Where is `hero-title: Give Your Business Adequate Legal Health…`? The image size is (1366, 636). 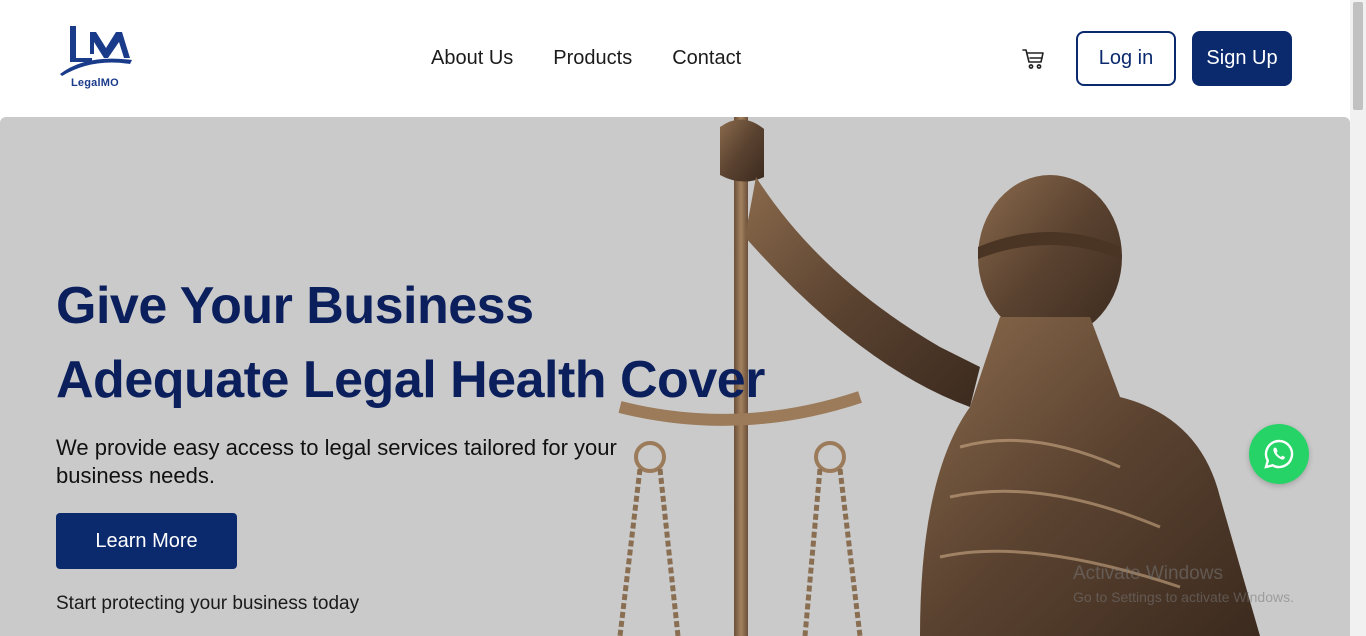
hero-title: Give Your Business Adequate Legal Health… is located at coordinates (436, 343).